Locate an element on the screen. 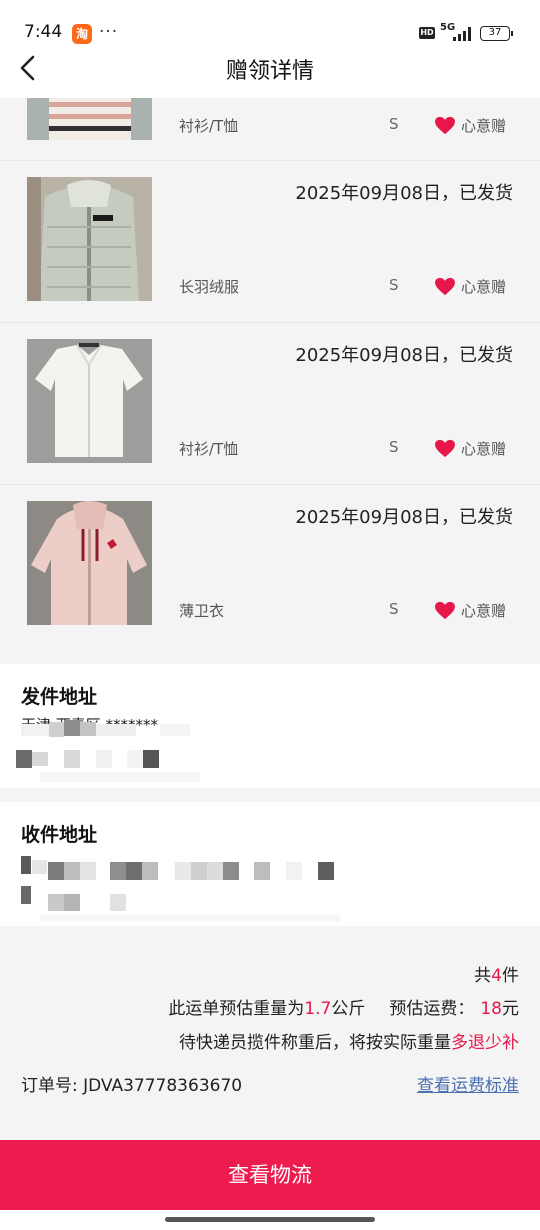 This screenshot has width=540, height=1230. receiver-address-section: 收件地址 is located at coordinates (270, 864).